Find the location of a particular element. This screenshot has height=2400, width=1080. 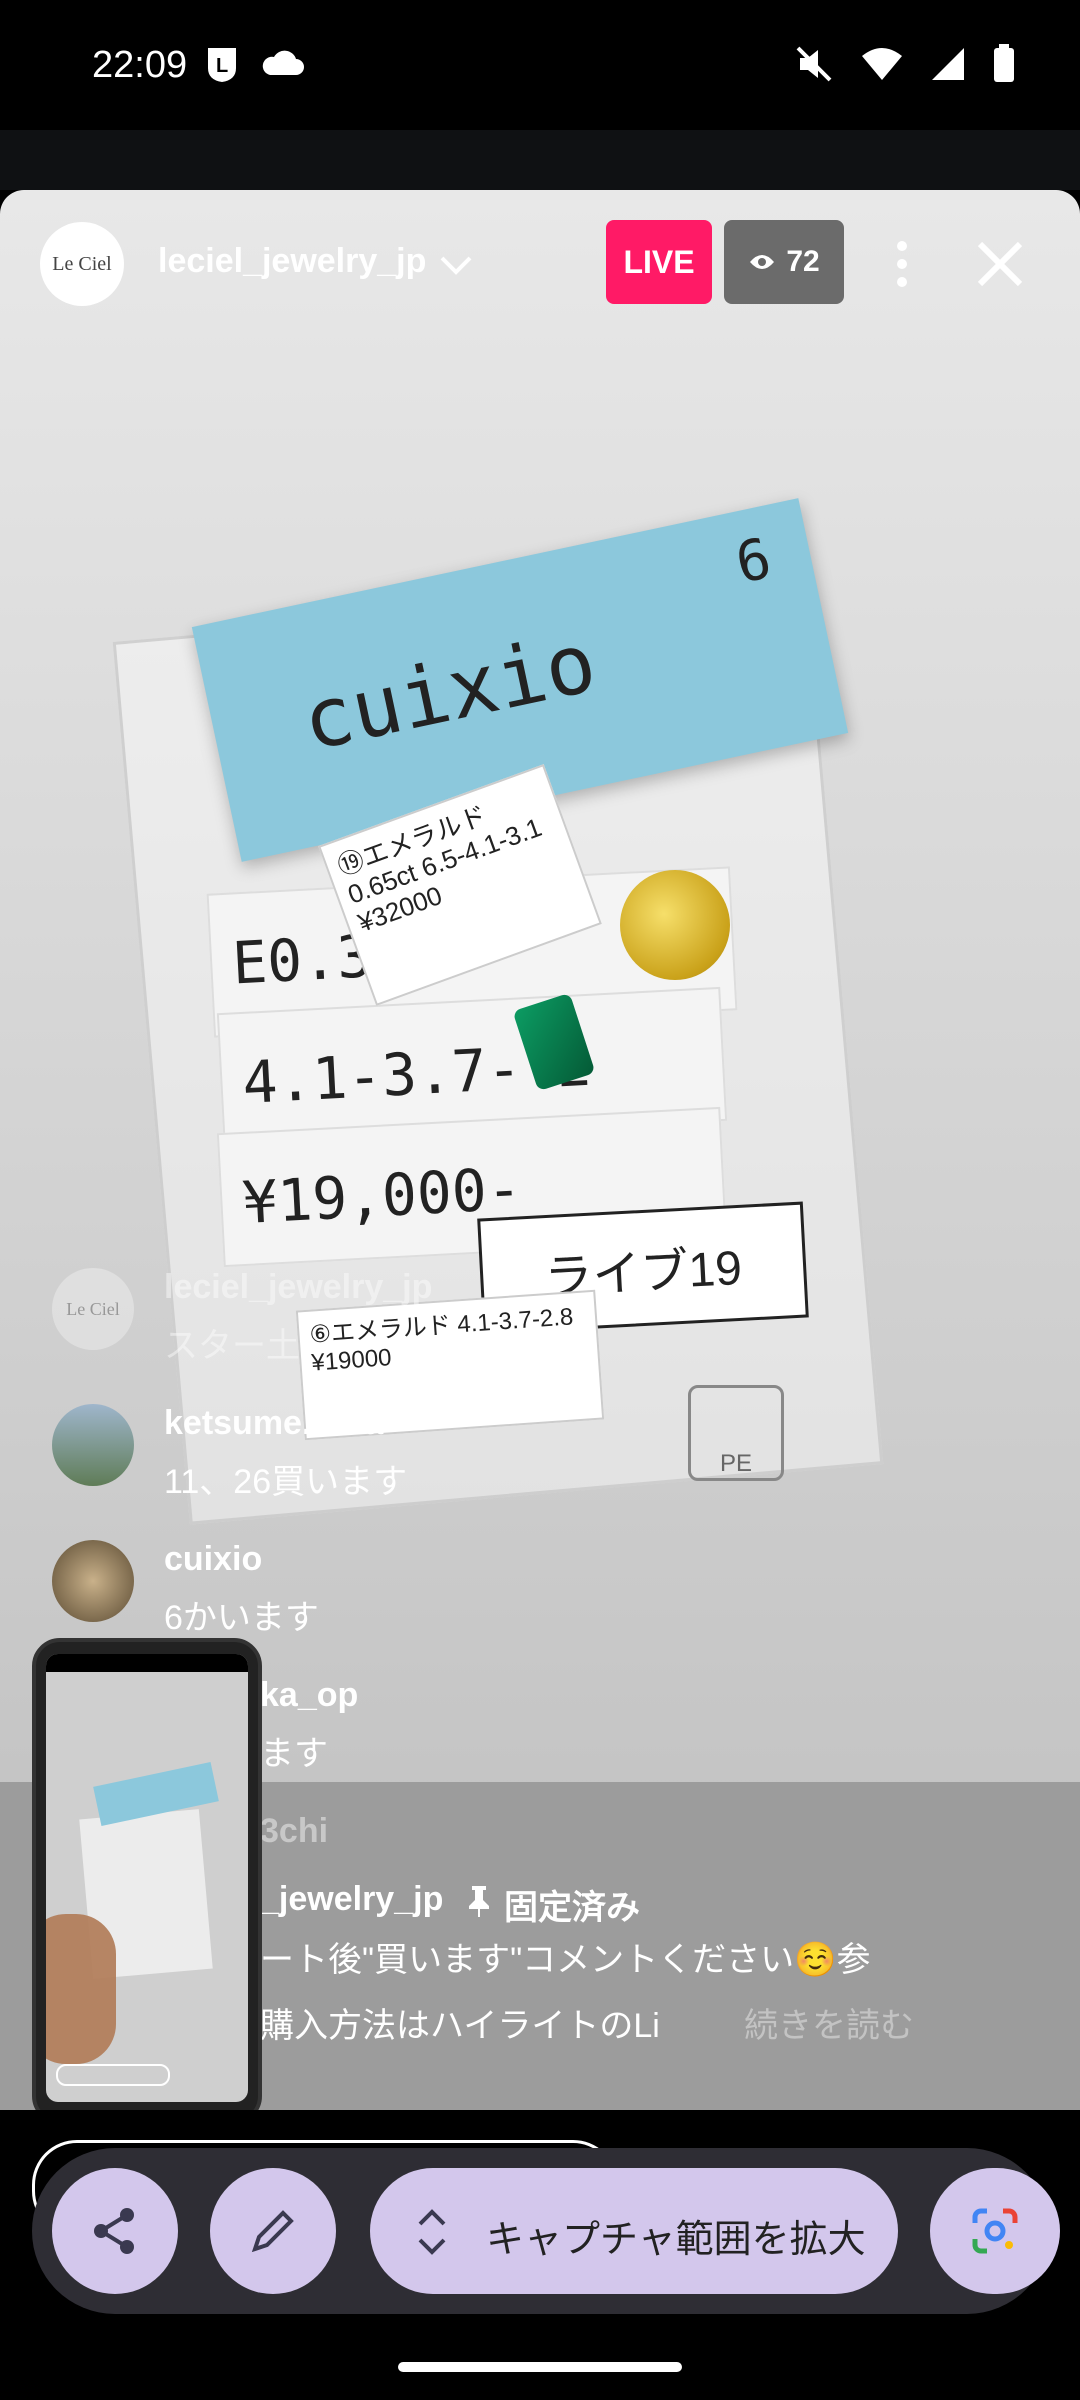

eye-icon is located at coordinates (762, 262).